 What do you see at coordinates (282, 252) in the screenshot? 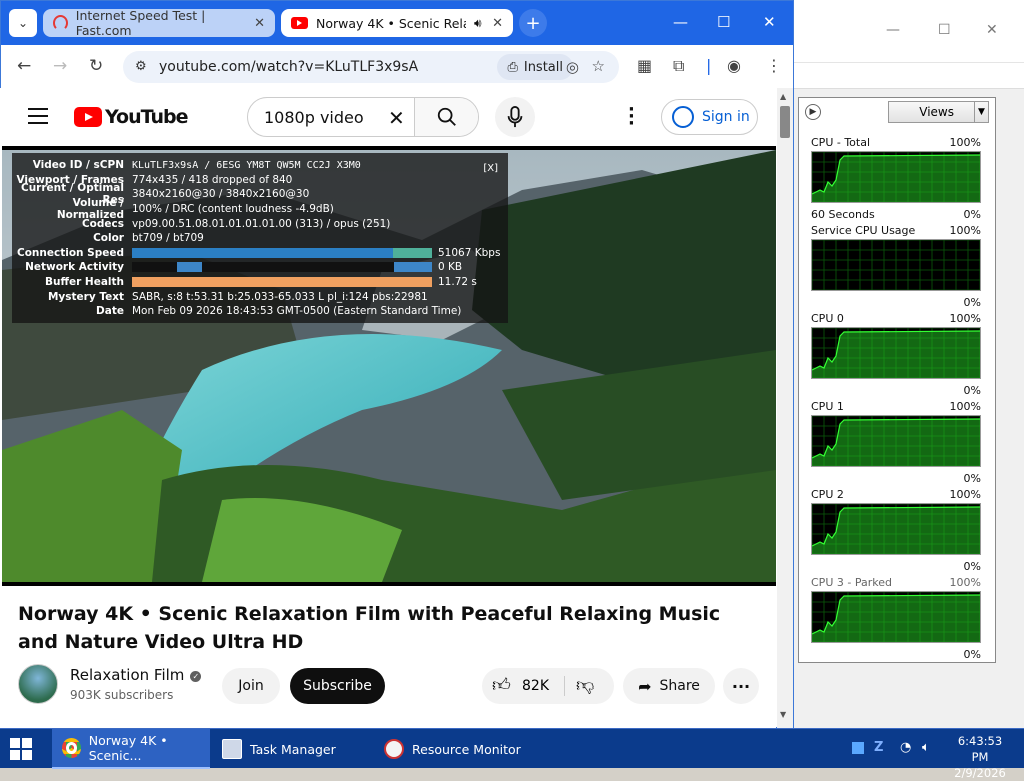
I see `stats-bar-graph` at bounding box center [282, 252].